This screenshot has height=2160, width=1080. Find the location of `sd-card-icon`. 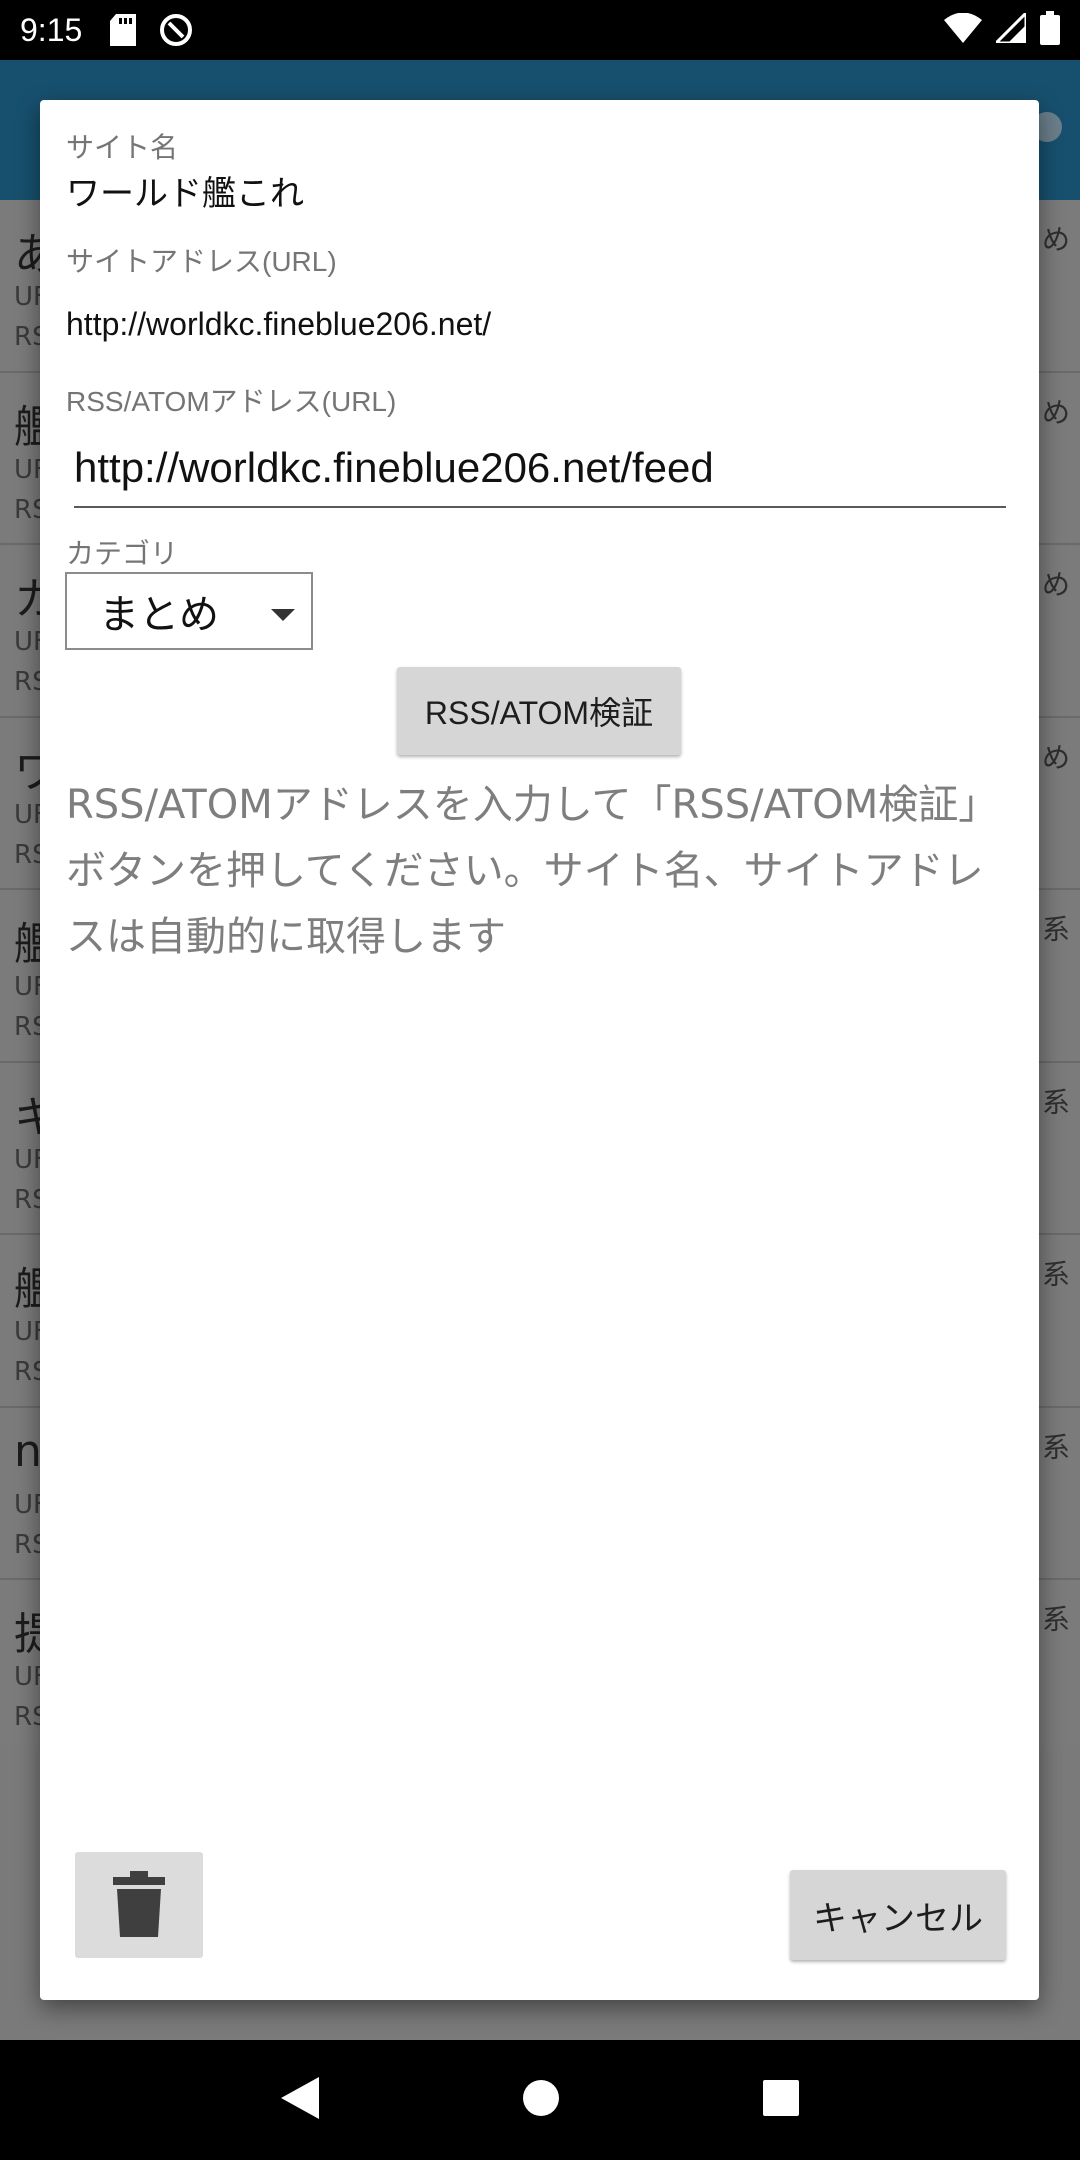

sd-card-icon is located at coordinates (123, 30).